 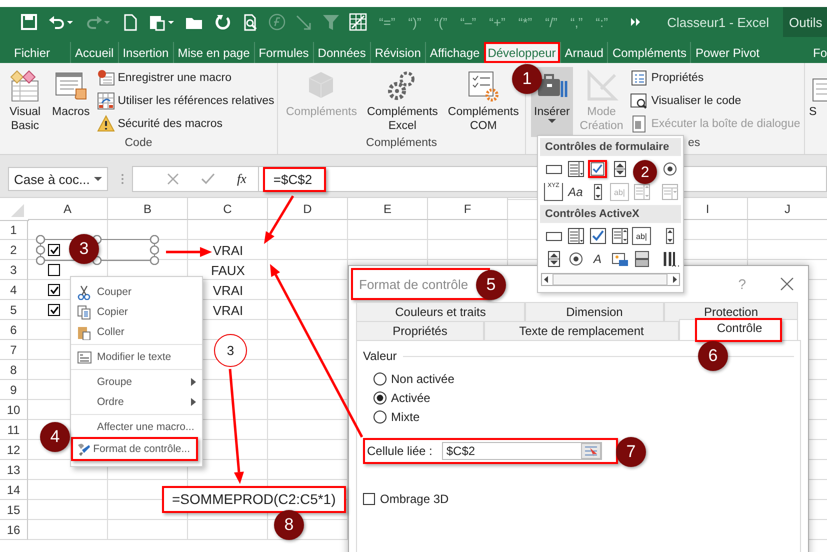 I want to click on control-tool: A, so click(x=597, y=259).